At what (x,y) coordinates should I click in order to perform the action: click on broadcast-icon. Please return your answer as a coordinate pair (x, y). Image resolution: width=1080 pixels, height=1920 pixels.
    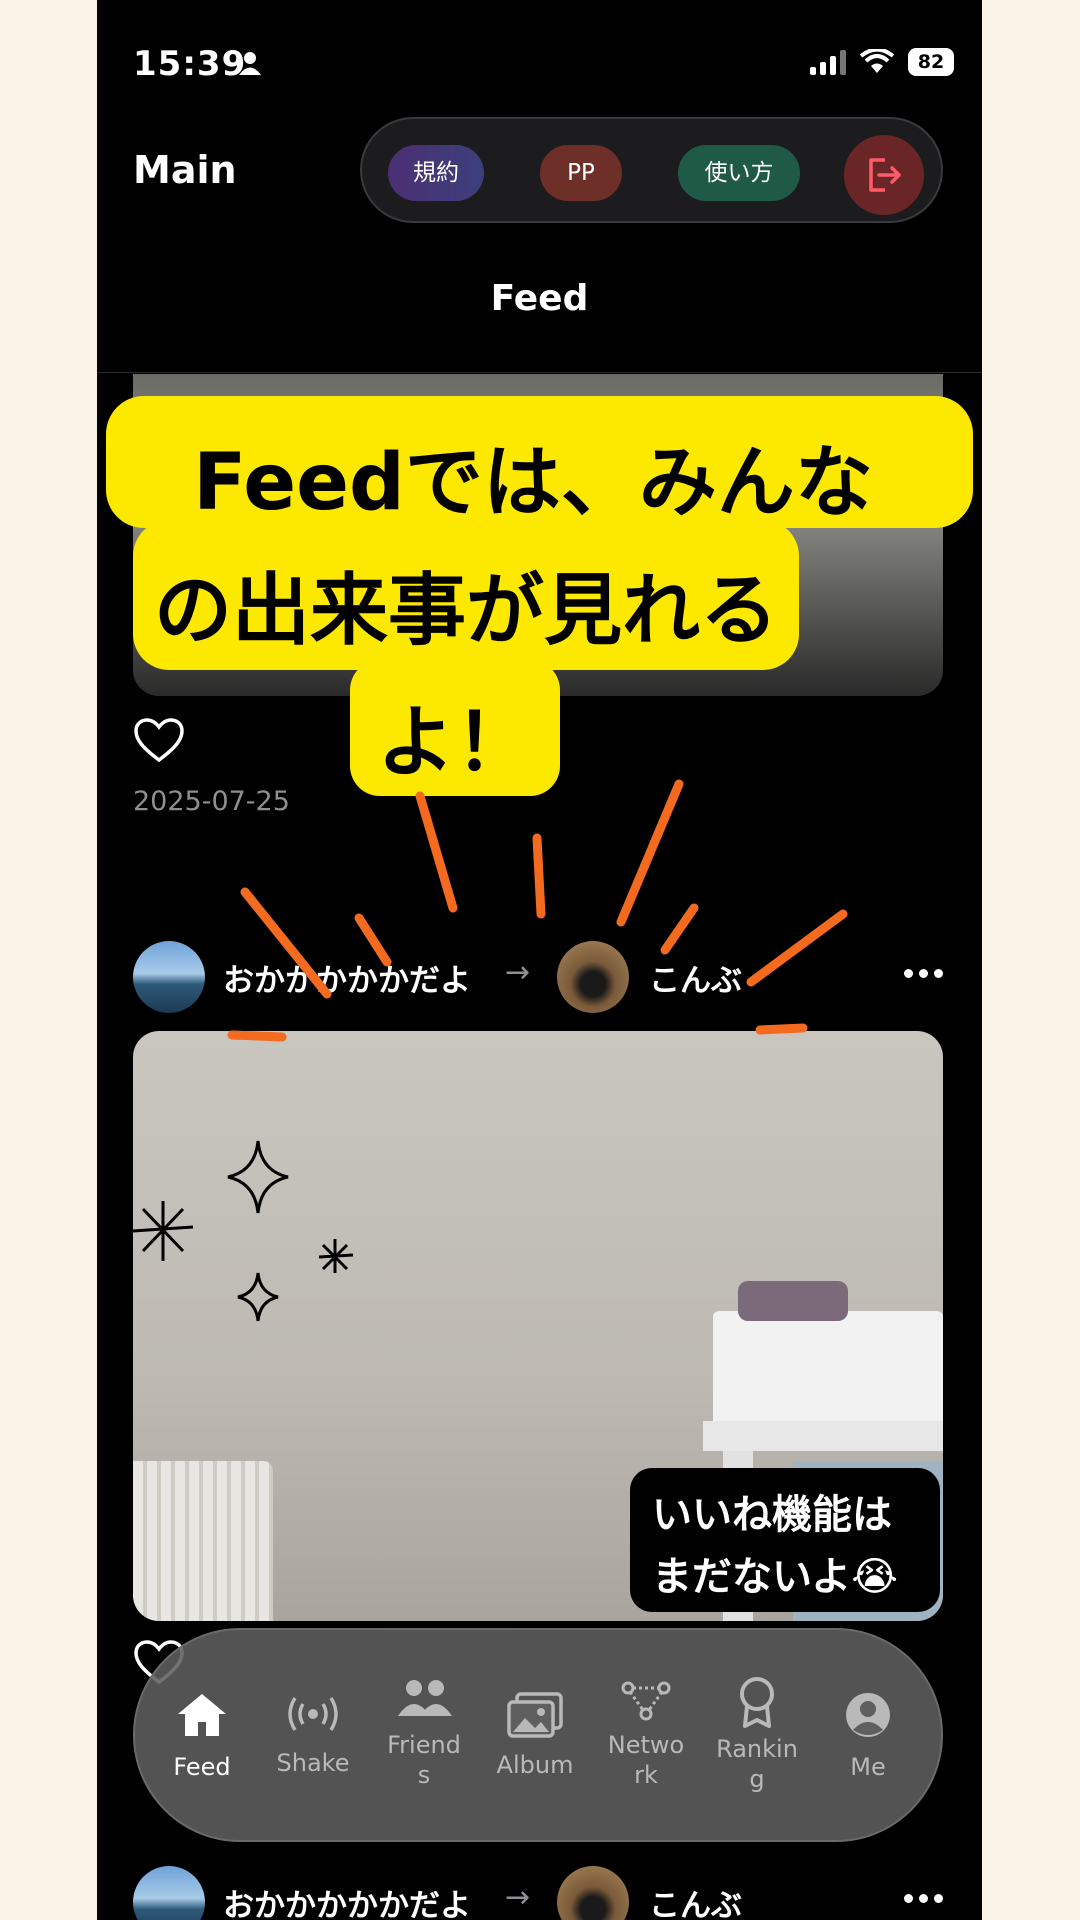
    Looking at the image, I should click on (313, 1714).